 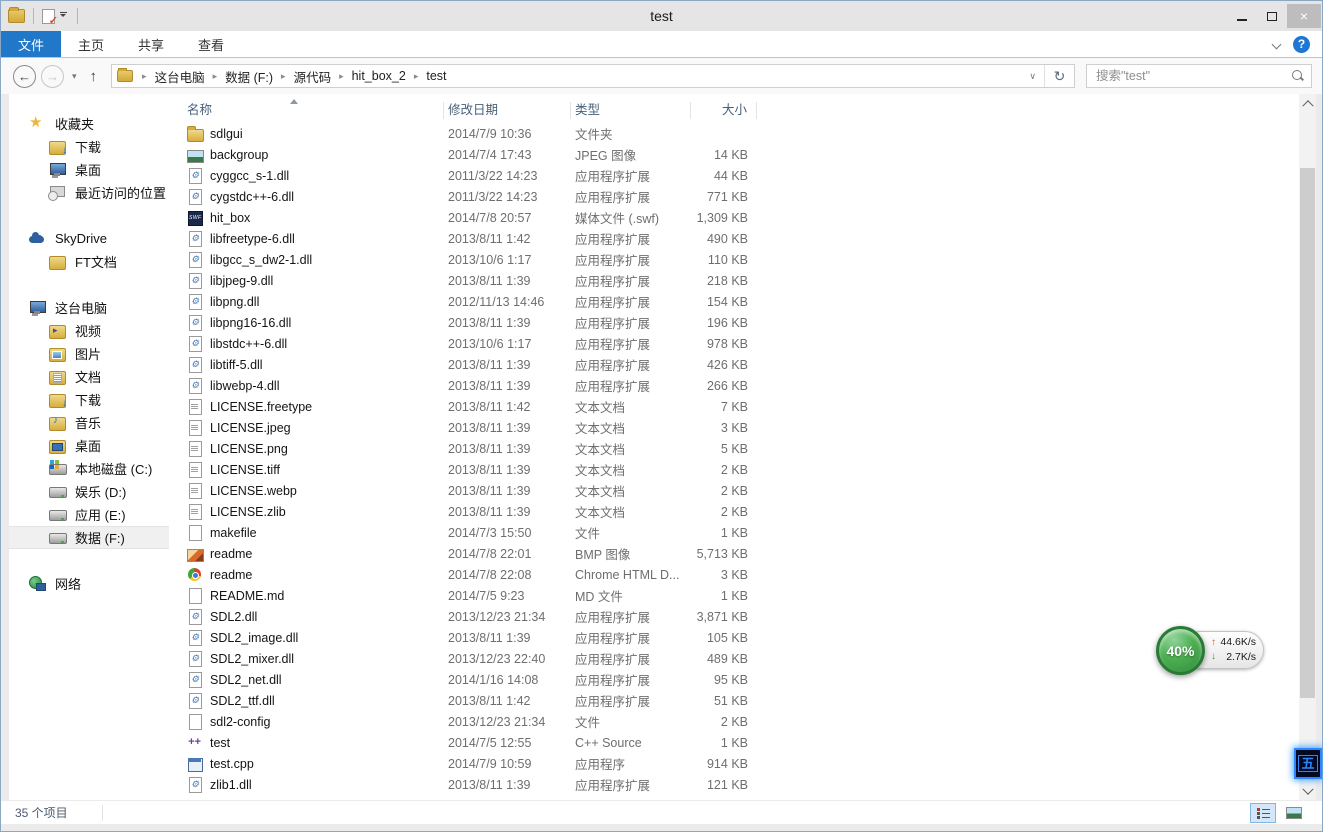 What do you see at coordinates (211, 44) in the screenshot?
I see `tab-view: 查看` at bounding box center [211, 44].